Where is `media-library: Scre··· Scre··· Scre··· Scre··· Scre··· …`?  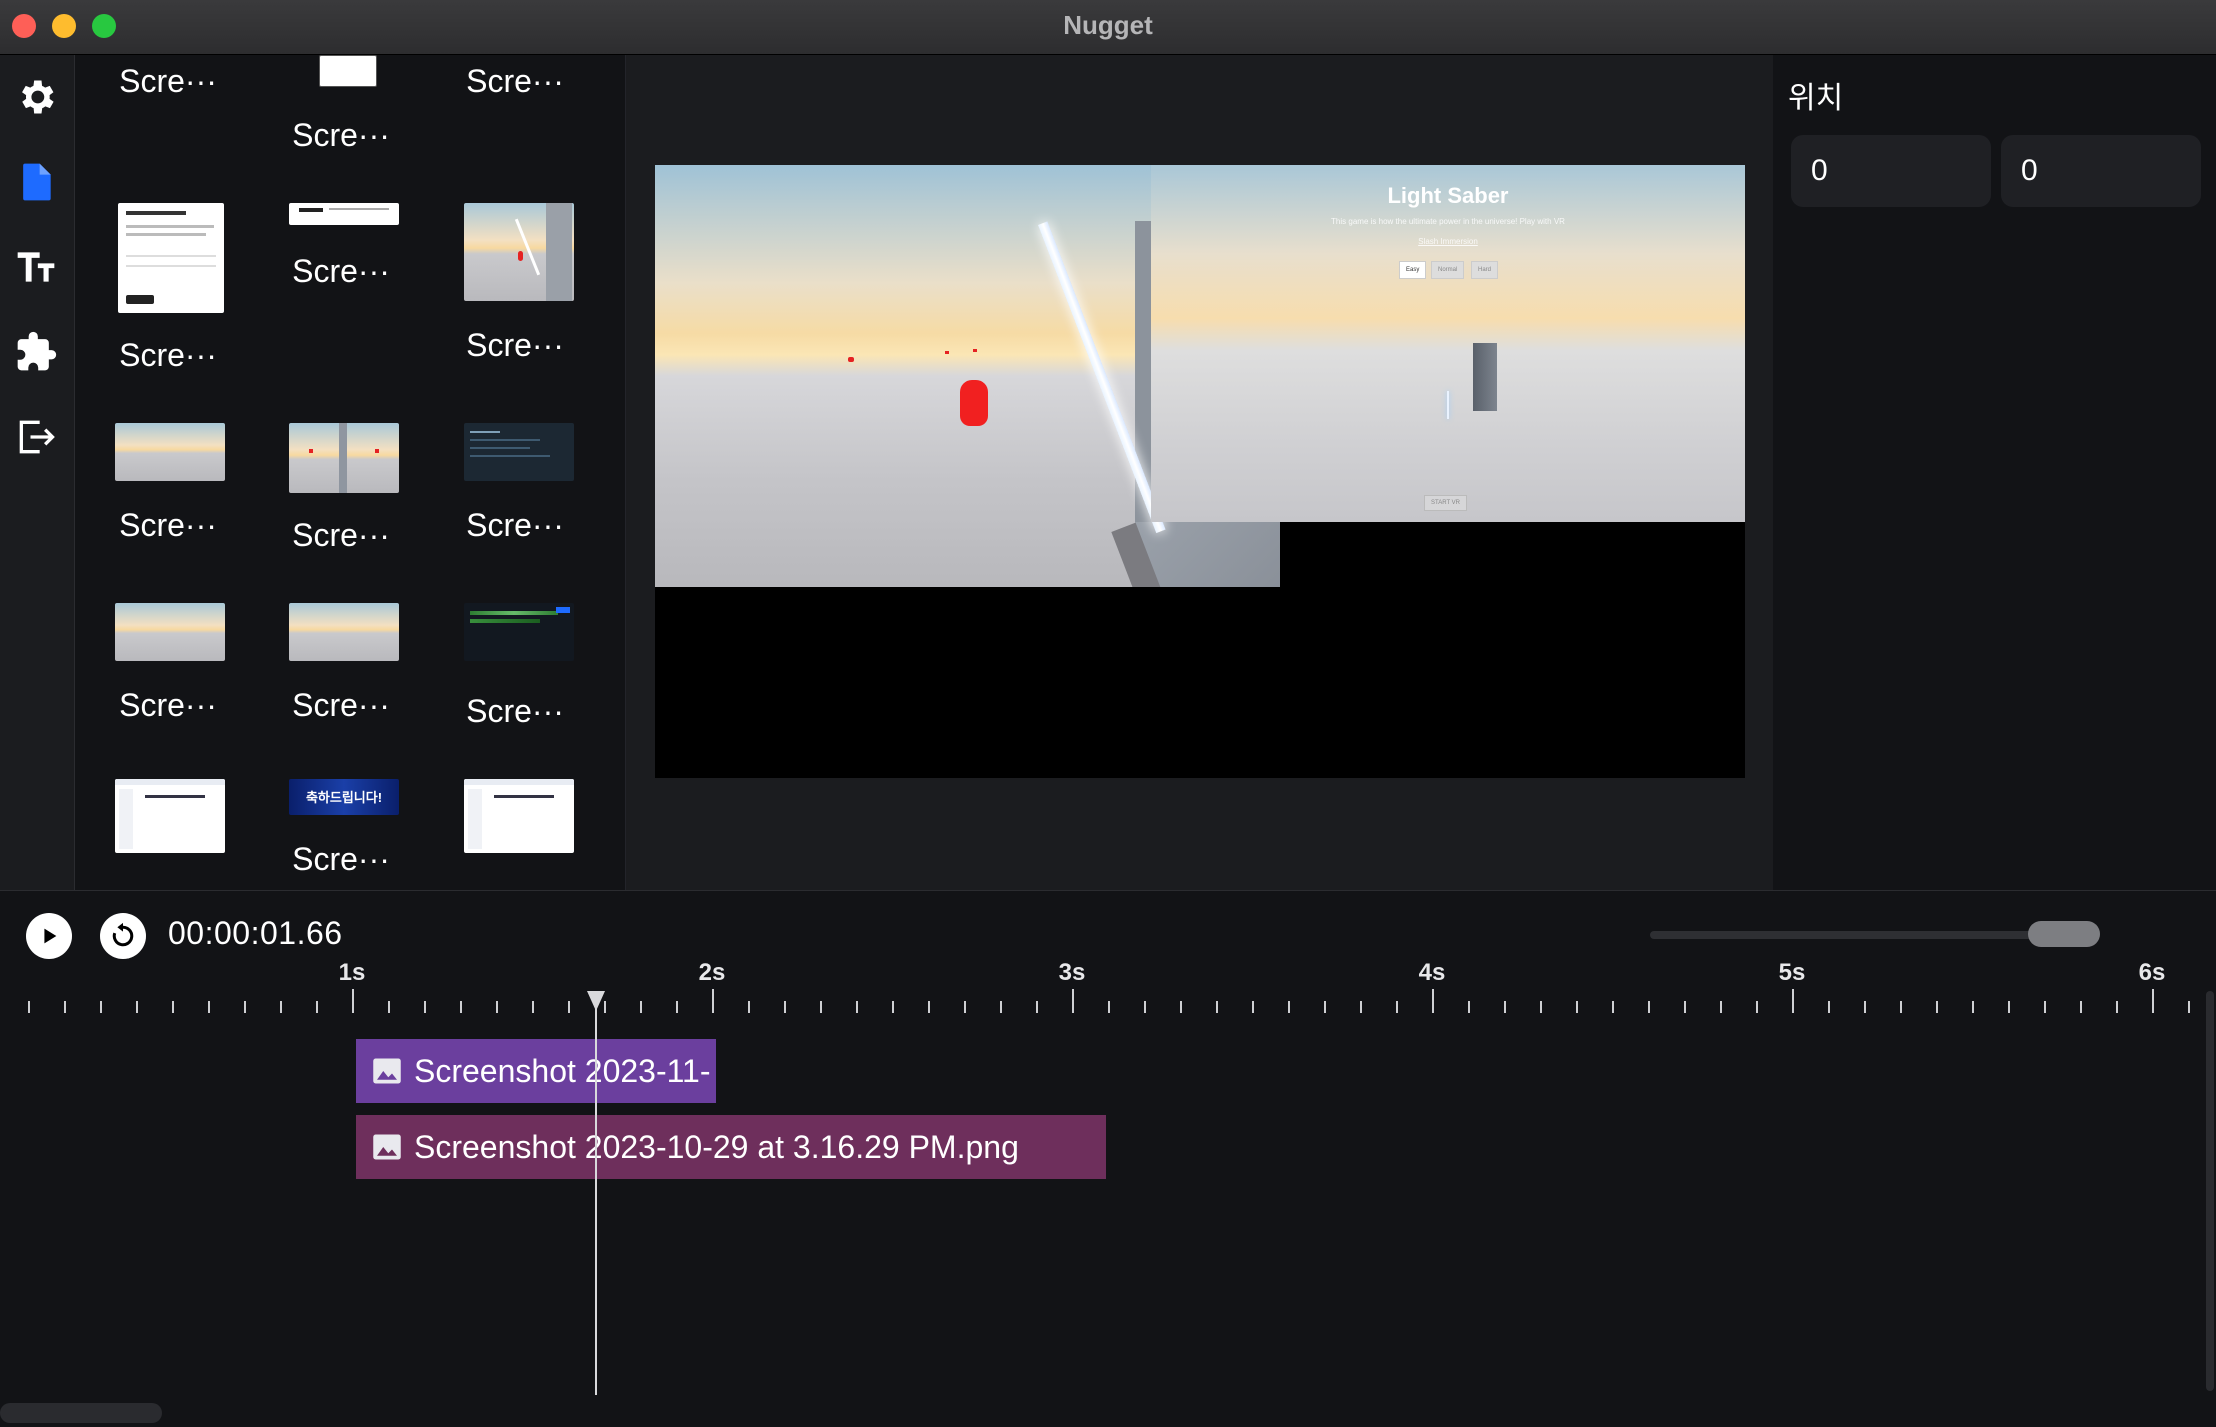 media-library: Scre··· Scre··· Scre··· Scre··· Scre··· … is located at coordinates (350, 472).